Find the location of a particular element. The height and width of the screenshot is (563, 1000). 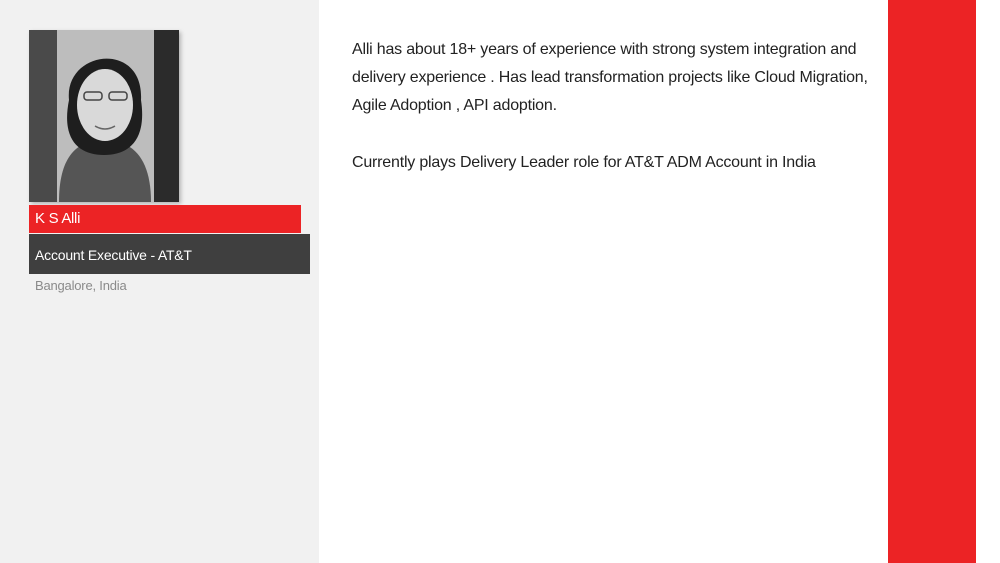

profile-name: K S Alli is located at coordinates (165, 219).